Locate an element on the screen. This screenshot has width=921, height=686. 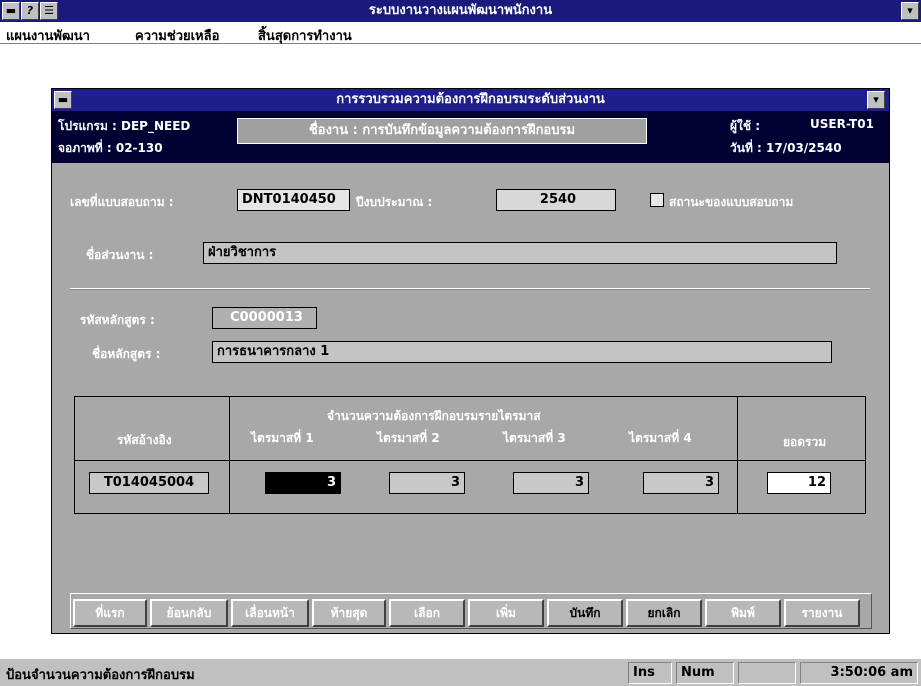
grid-divider-right is located at coordinates (737, 455).